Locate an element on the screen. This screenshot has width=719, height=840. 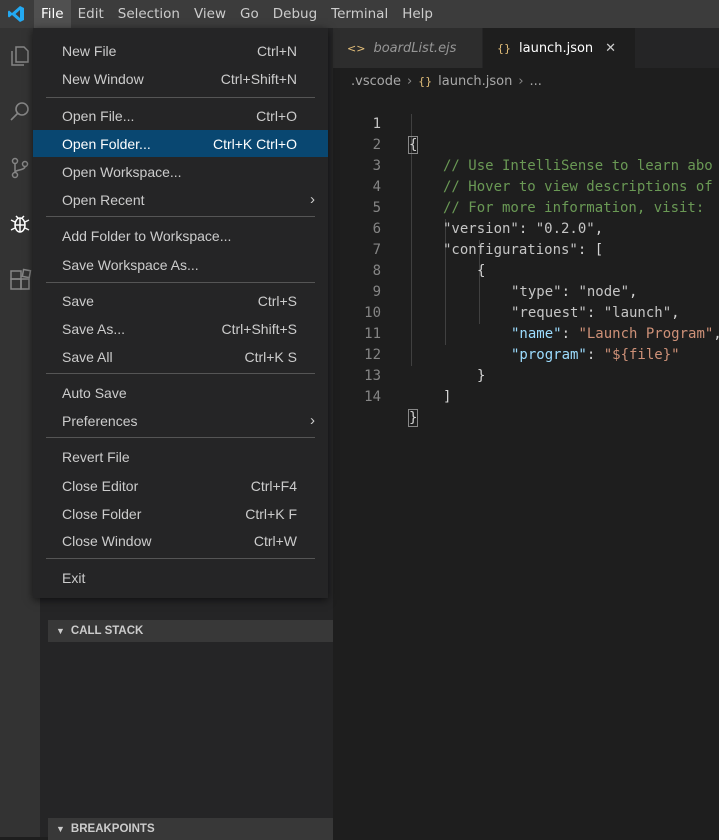
menu-item-close-folder: Close Folder Ctrl+K F is located at coordinates (180, 513).